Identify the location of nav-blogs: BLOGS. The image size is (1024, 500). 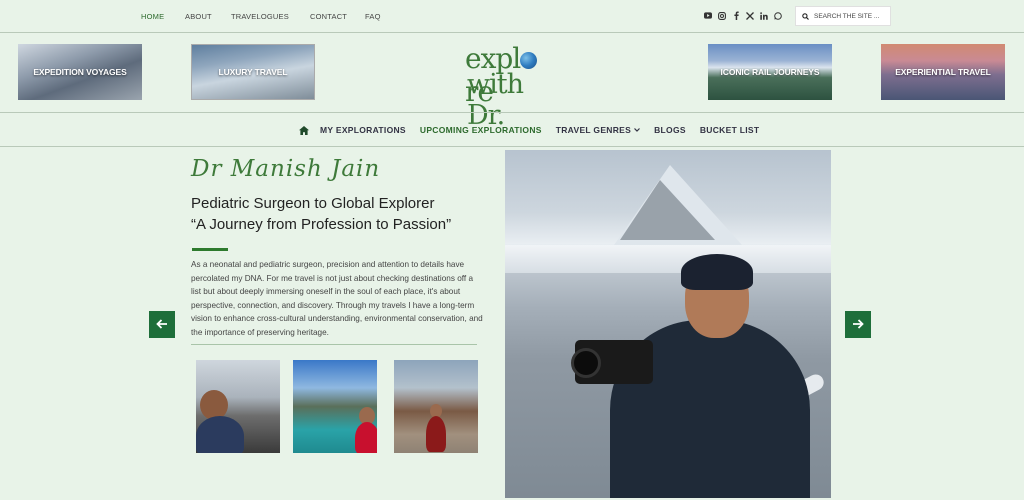
(670, 130).